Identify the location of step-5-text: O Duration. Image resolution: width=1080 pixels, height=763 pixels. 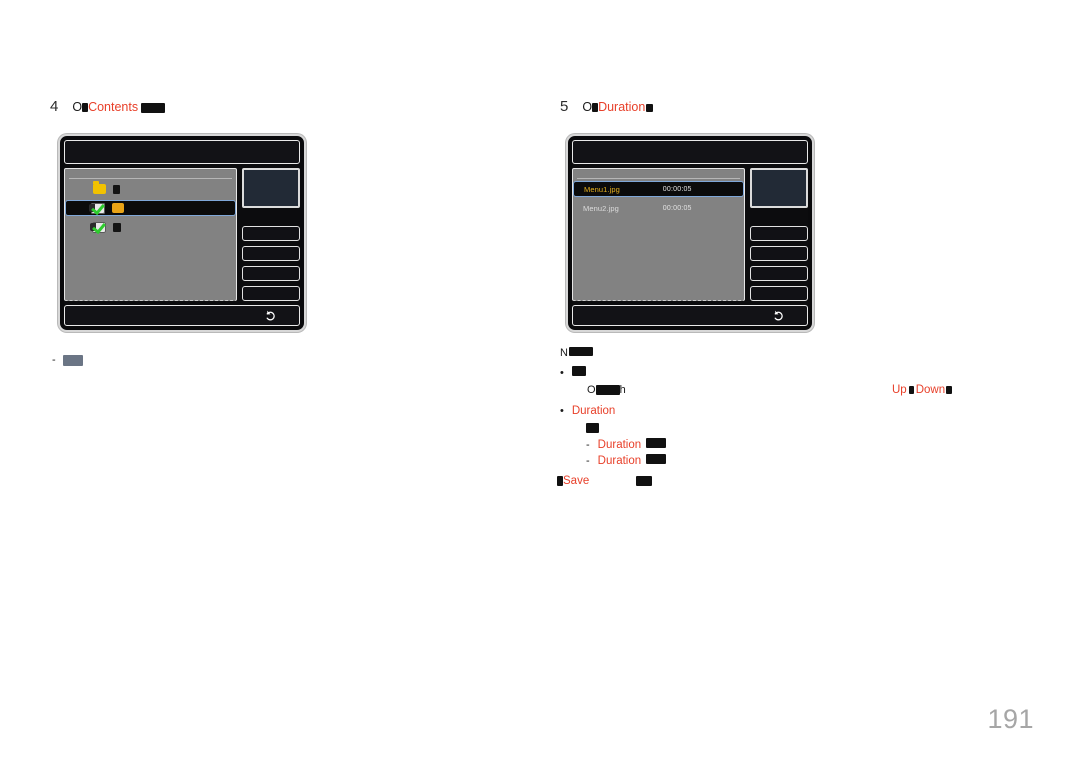
(618, 107).